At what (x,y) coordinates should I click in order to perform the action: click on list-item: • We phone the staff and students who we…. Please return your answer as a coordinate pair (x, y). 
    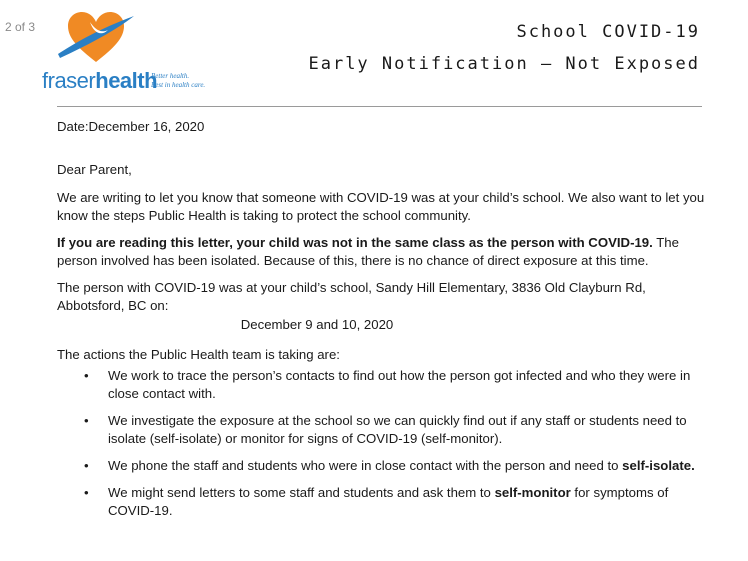
    Looking at the image, I should click on (382, 466).